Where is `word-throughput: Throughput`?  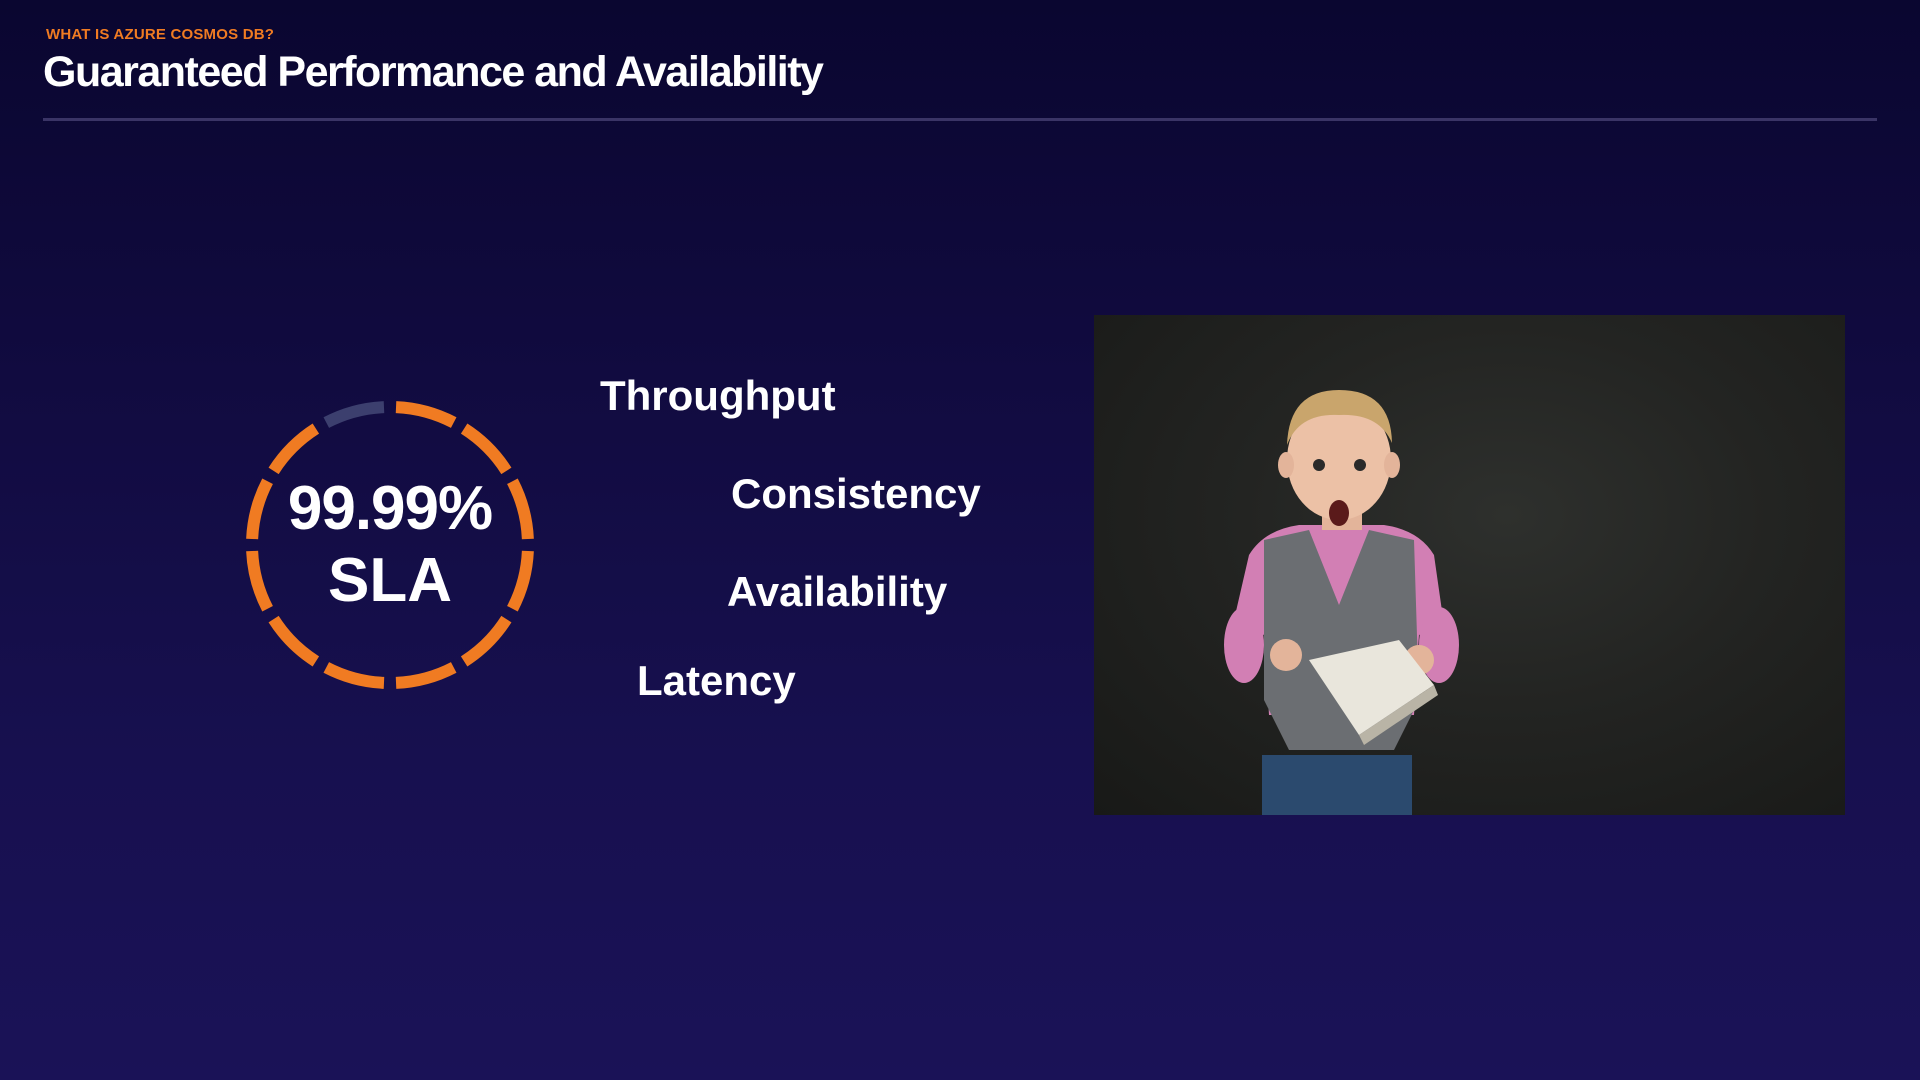 word-throughput: Throughput is located at coordinates (718, 395).